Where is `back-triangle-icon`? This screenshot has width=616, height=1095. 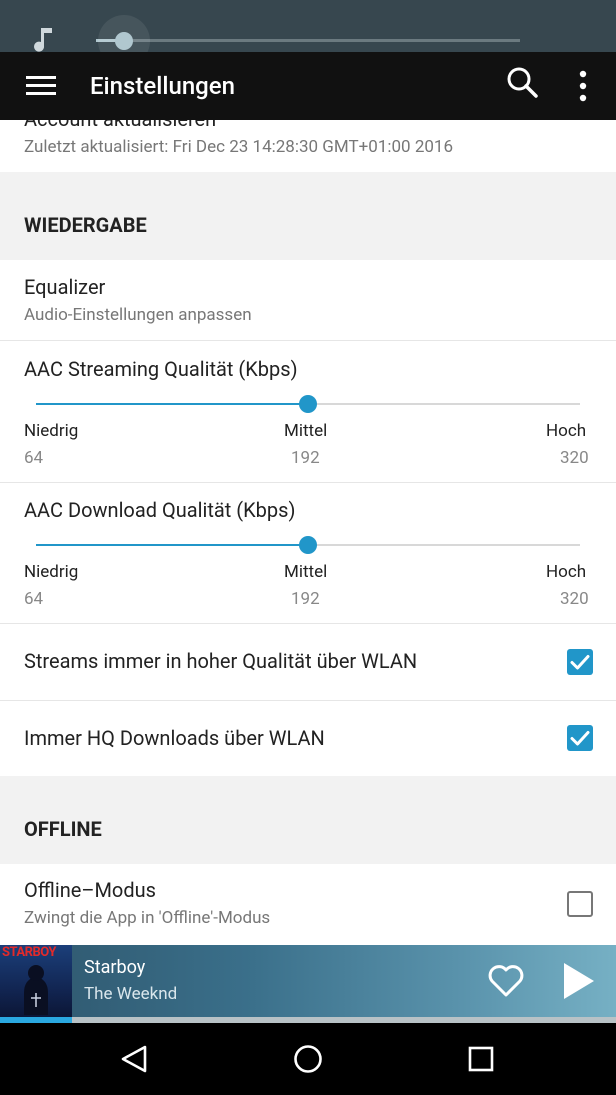 back-triangle-icon is located at coordinates (134, 1059).